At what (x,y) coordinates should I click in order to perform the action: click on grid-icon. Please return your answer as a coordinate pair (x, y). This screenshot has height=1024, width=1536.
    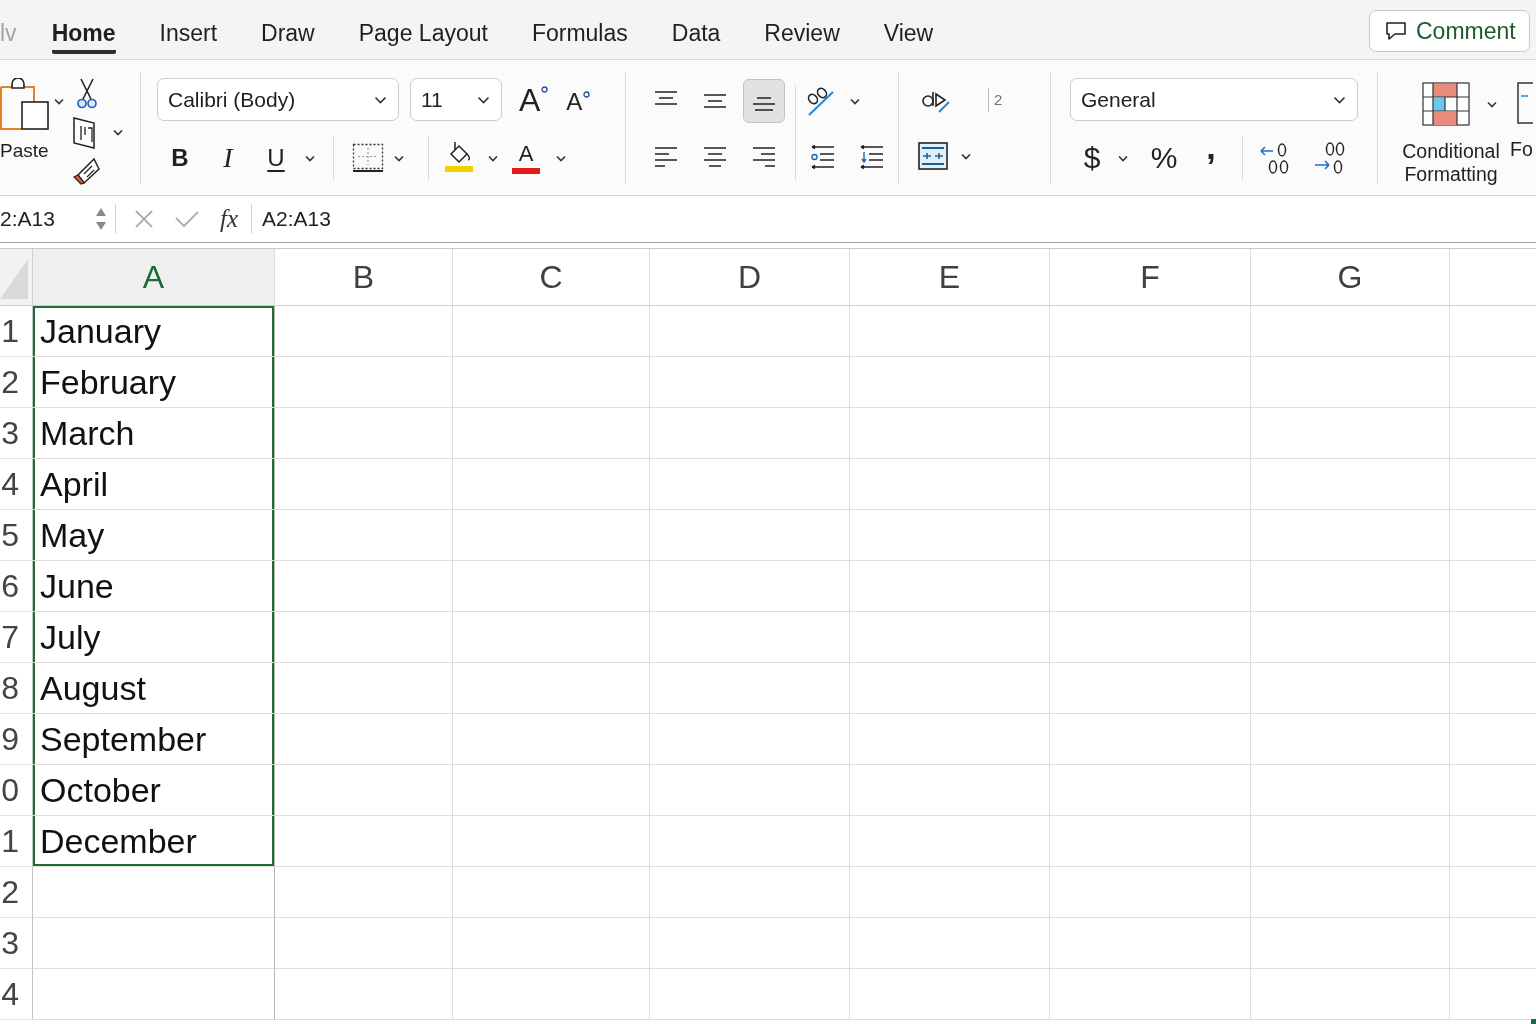
    Looking at the image, I should click on (1446, 104).